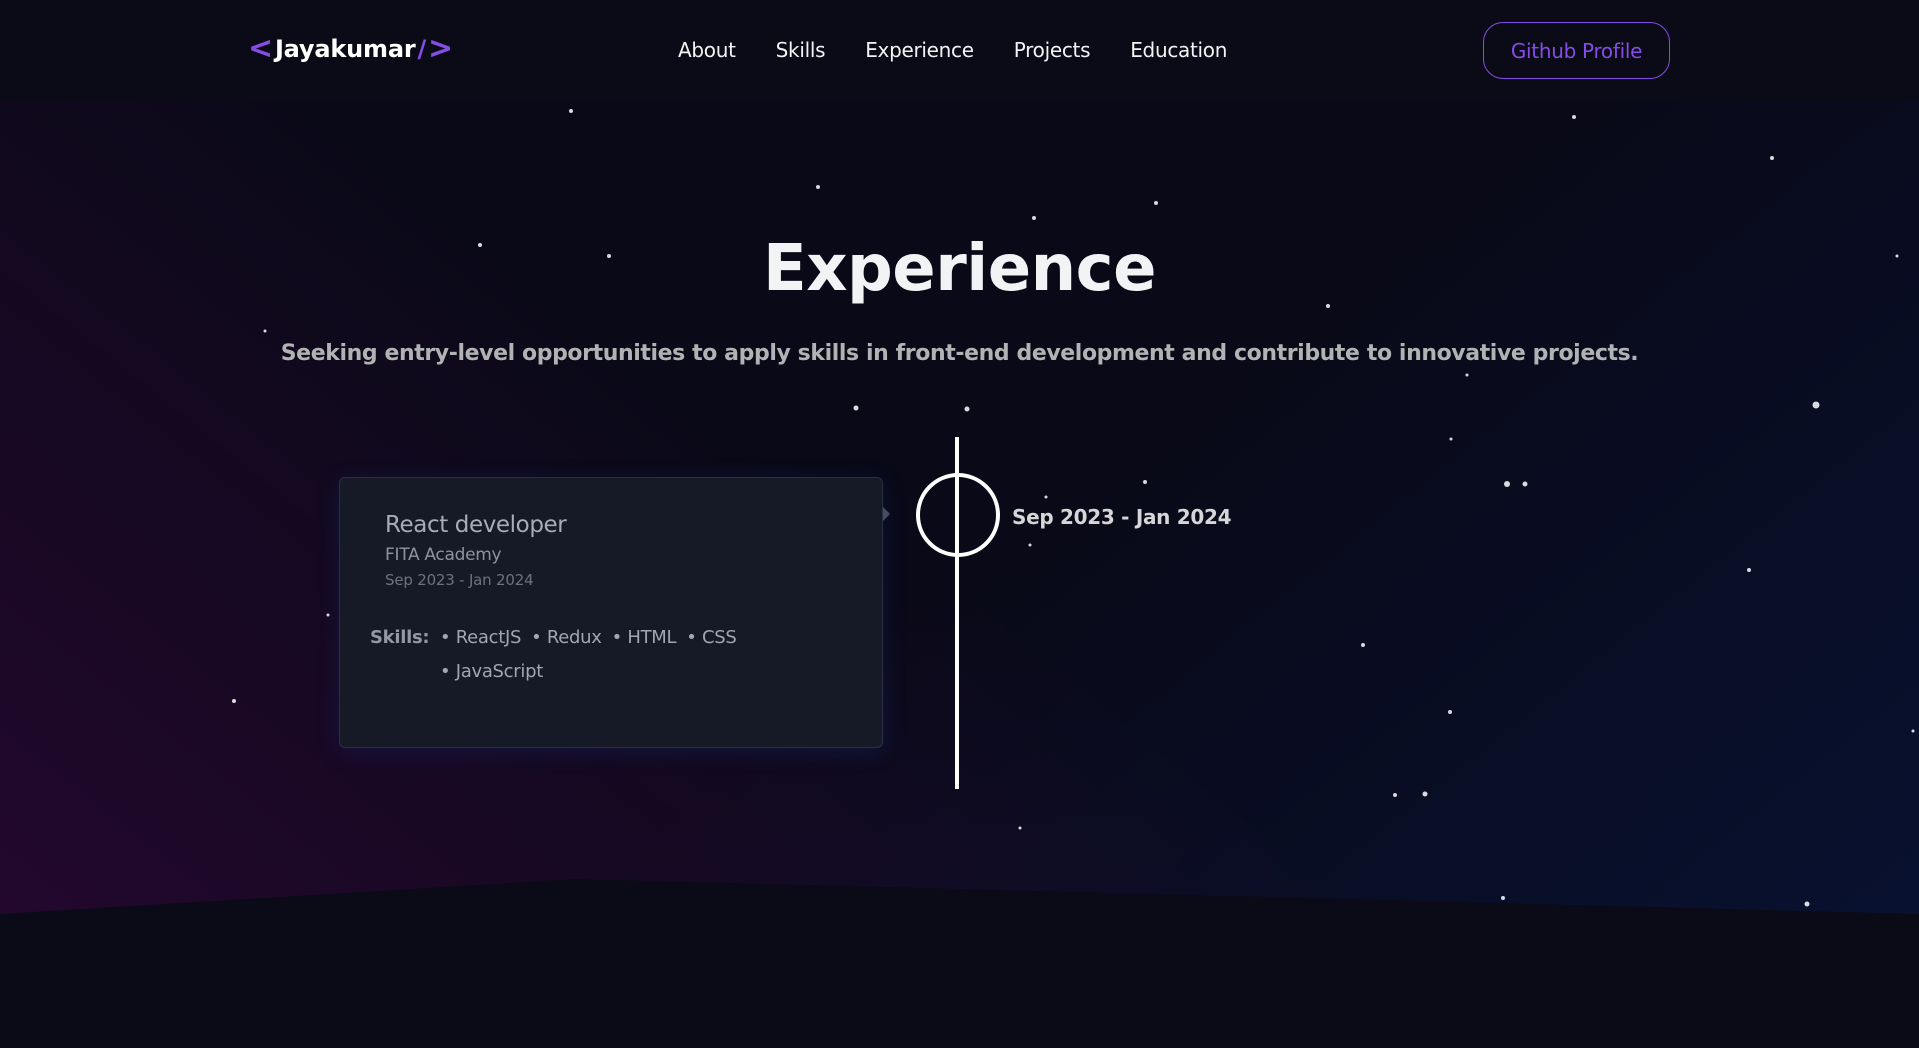 The image size is (1919, 1048). What do you see at coordinates (958, 515) in the screenshot?
I see `timeline-dot` at bounding box center [958, 515].